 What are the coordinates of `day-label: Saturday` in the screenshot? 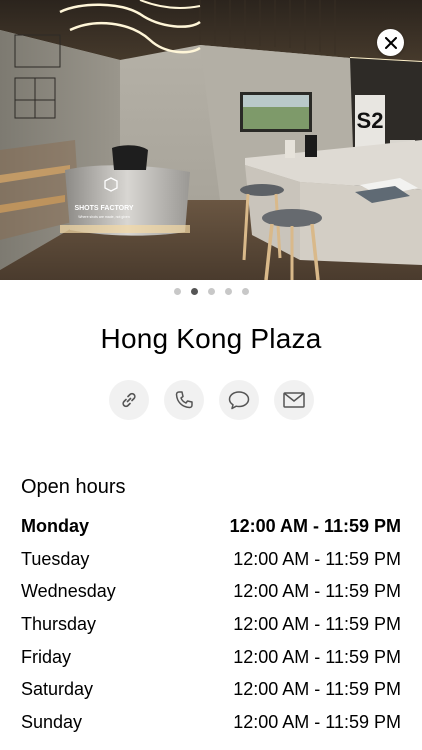 It's located at (57, 689).